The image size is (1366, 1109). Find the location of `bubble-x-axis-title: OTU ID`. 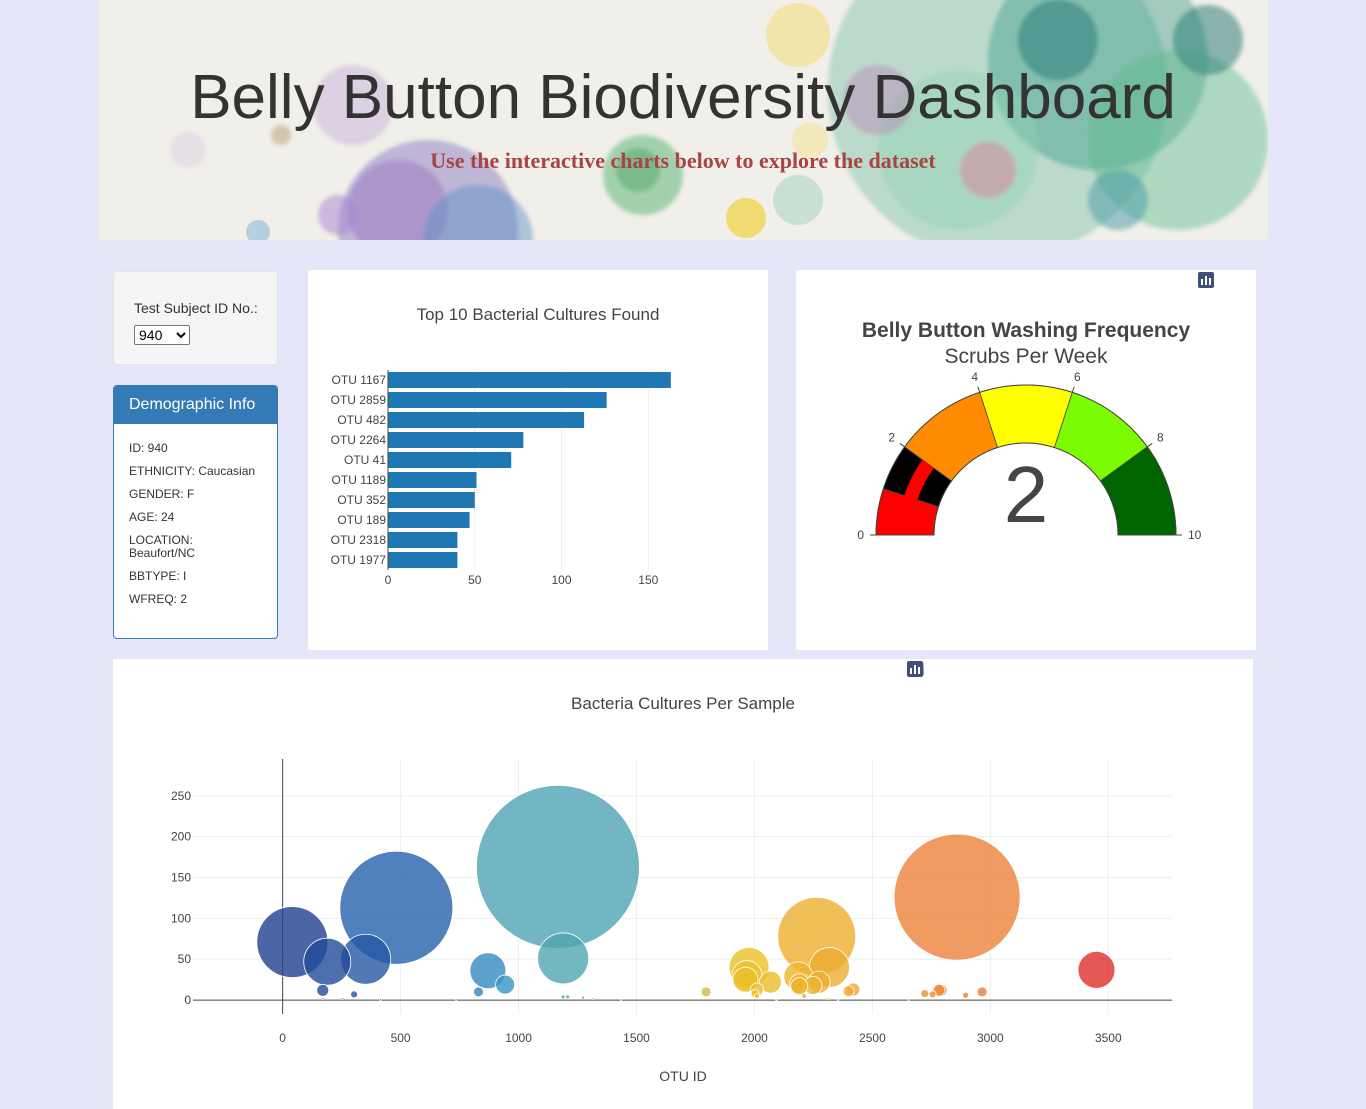

bubble-x-axis-title: OTU ID is located at coordinates (682, 1076).